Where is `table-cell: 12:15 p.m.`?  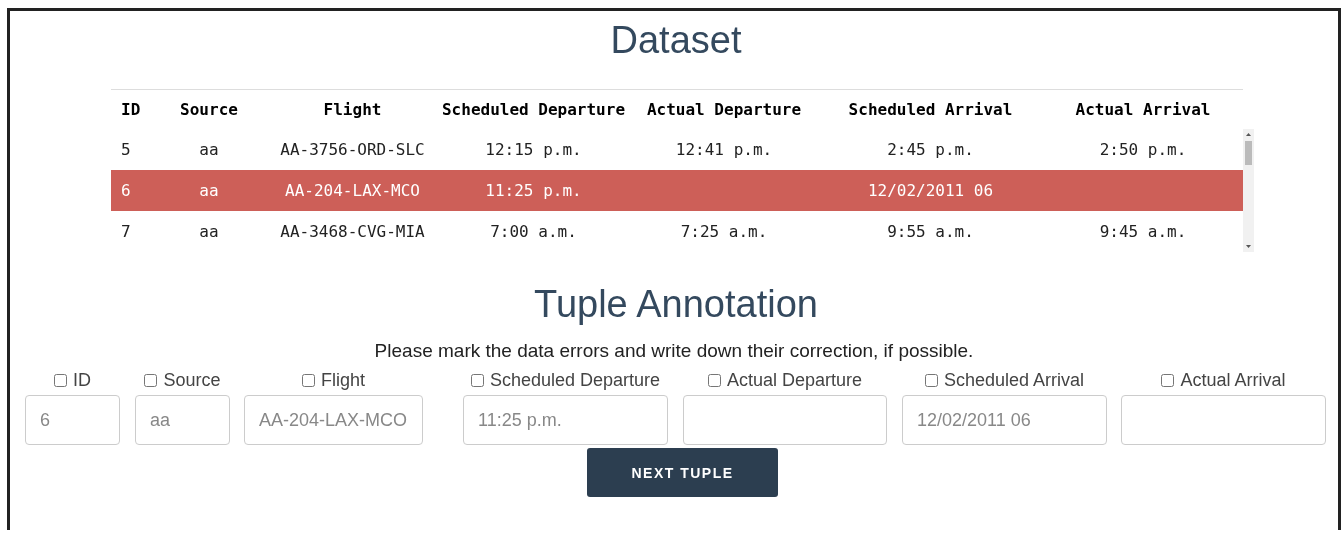
table-cell: 12:15 p.m. is located at coordinates (533, 149).